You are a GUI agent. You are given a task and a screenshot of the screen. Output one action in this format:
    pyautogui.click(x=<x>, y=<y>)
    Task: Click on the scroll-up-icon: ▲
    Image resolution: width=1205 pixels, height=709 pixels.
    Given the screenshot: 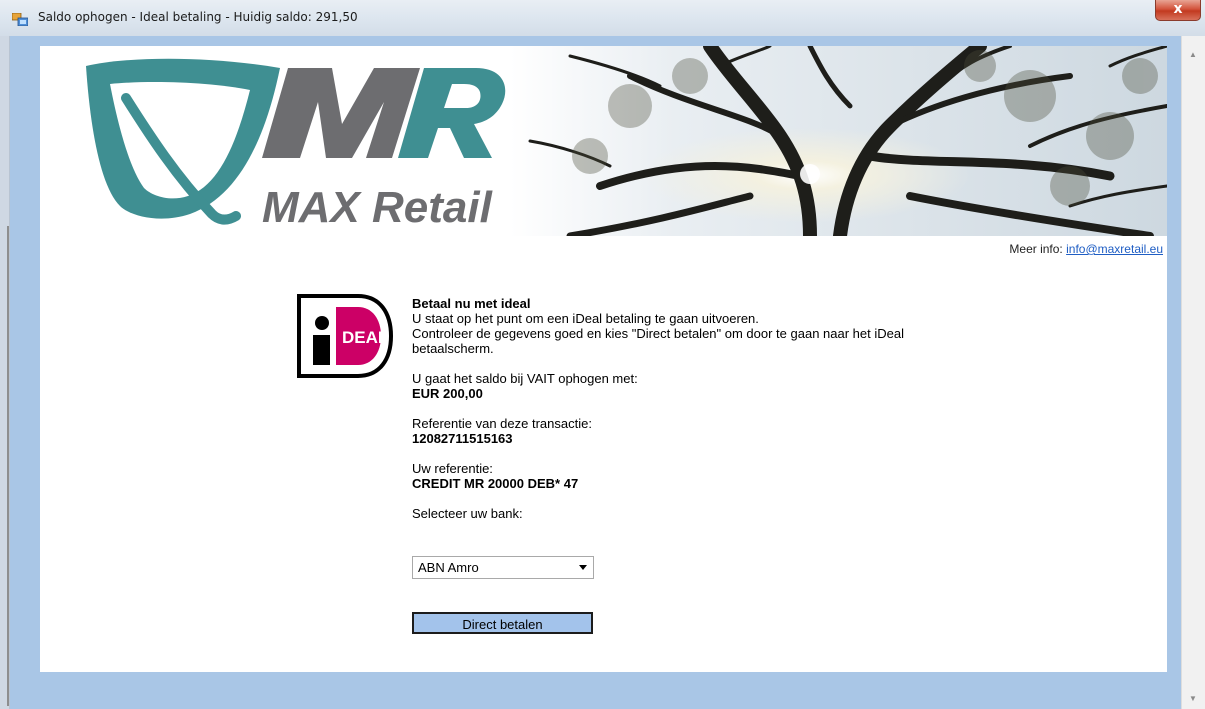 What is the action you would take?
    pyautogui.click(x=1193, y=54)
    